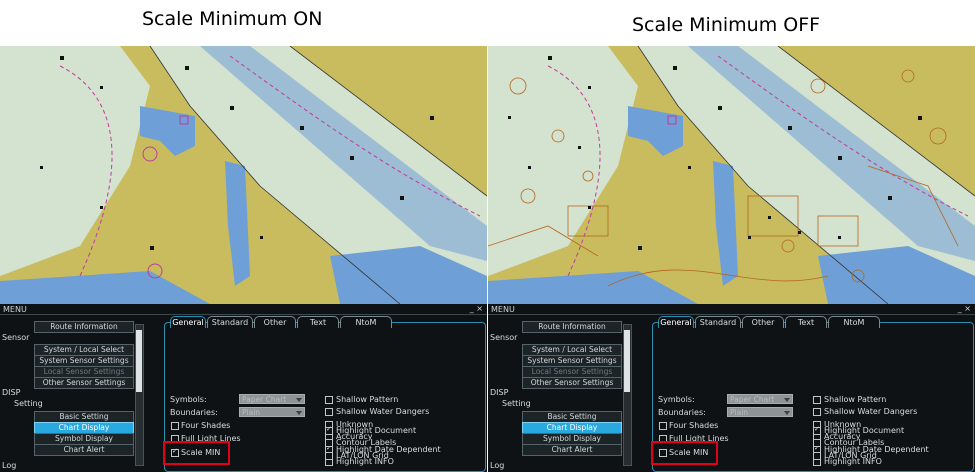 The image size is (975, 472). What do you see at coordinates (726, 25) in the screenshot?
I see `heading-scale-min-off: Scale Minimum OFF` at bounding box center [726, 25].